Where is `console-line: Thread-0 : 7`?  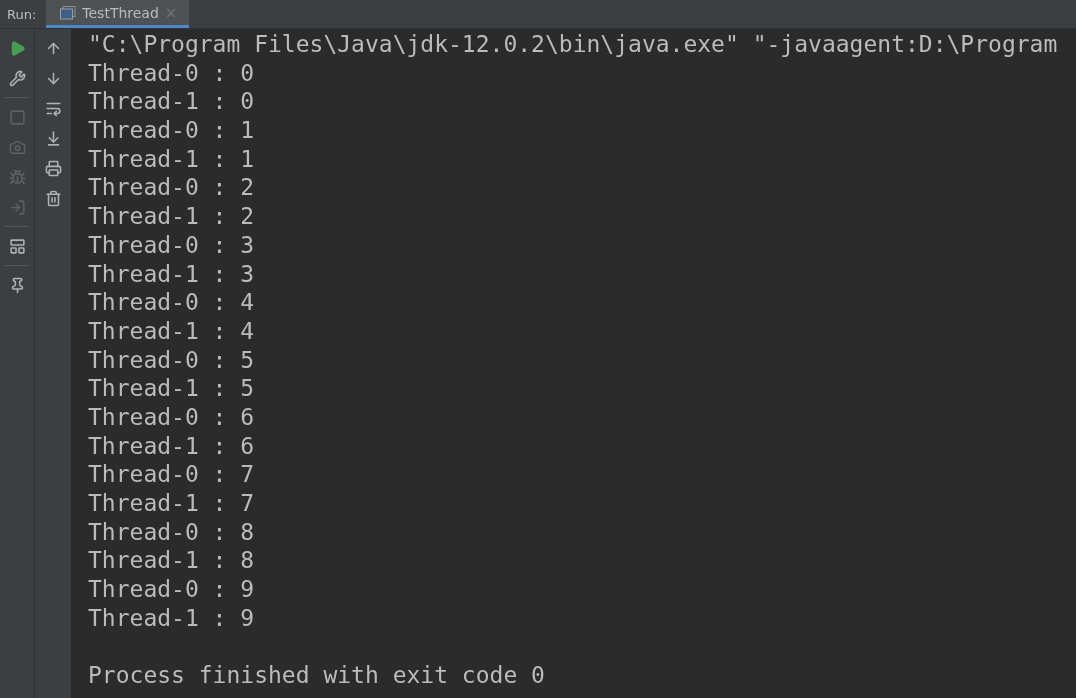 console-line: Thread-0 : 7 is located at coordinates (172, 474).